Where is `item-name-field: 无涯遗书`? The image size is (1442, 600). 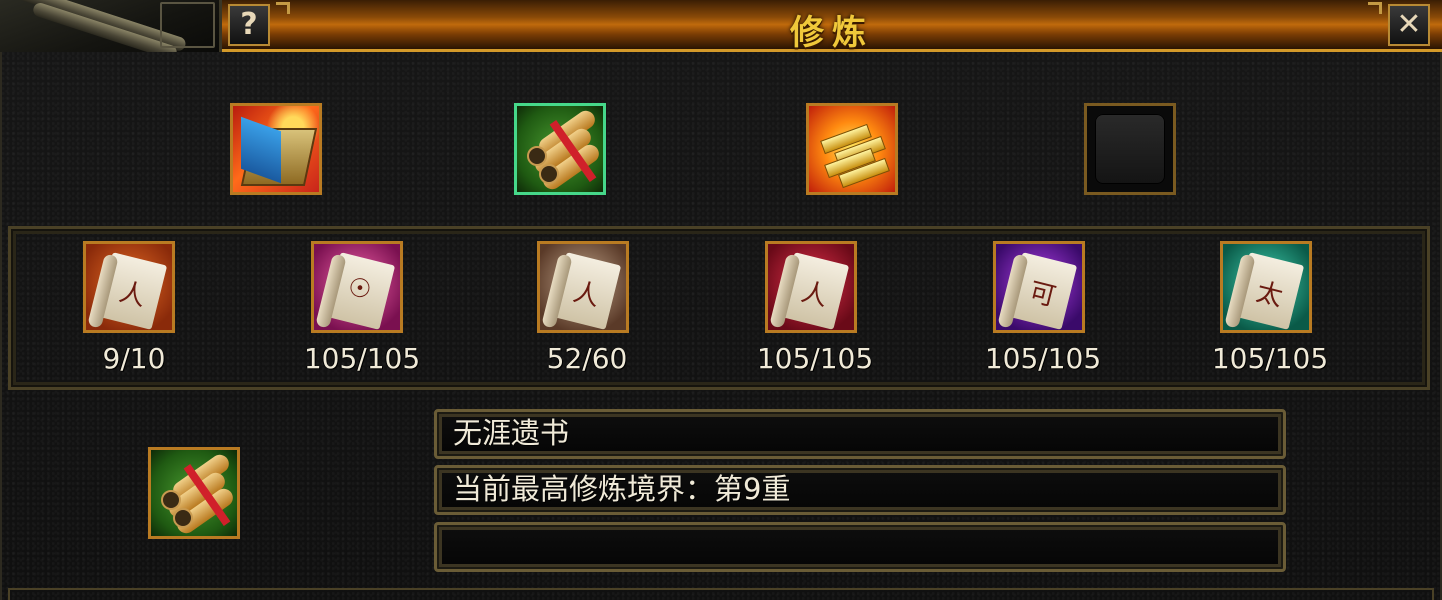
item-name-field: 无涯遗书 is located at coordinates (860, 434).